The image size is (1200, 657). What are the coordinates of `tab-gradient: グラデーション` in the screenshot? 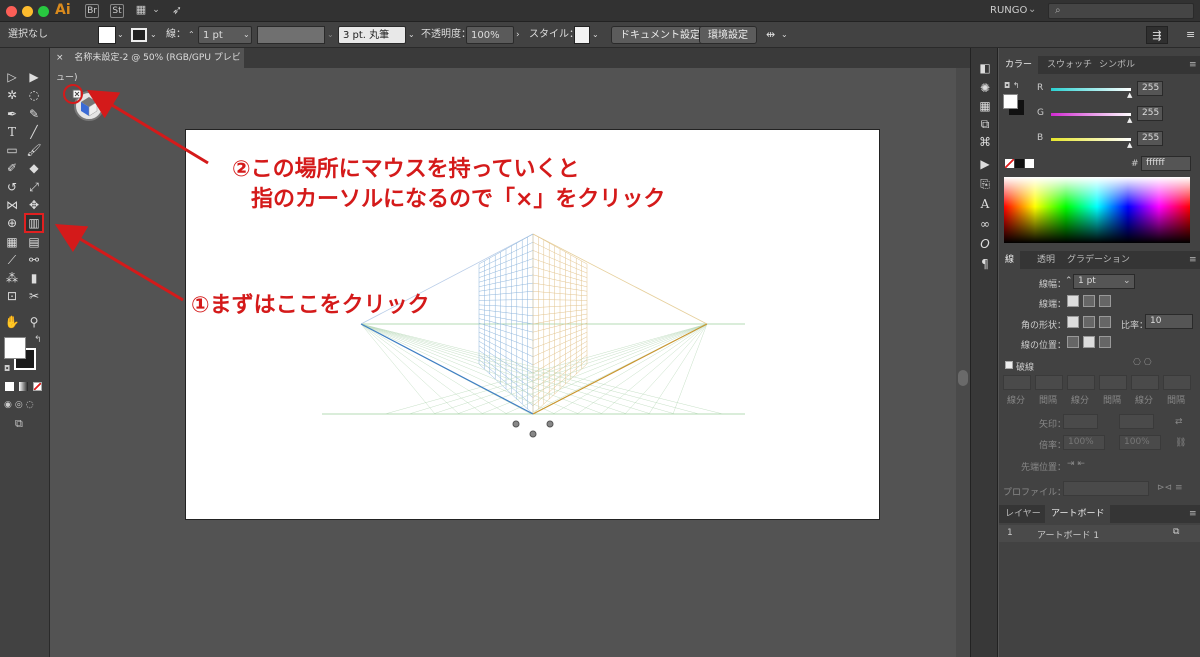 It's located at (1098, 260).